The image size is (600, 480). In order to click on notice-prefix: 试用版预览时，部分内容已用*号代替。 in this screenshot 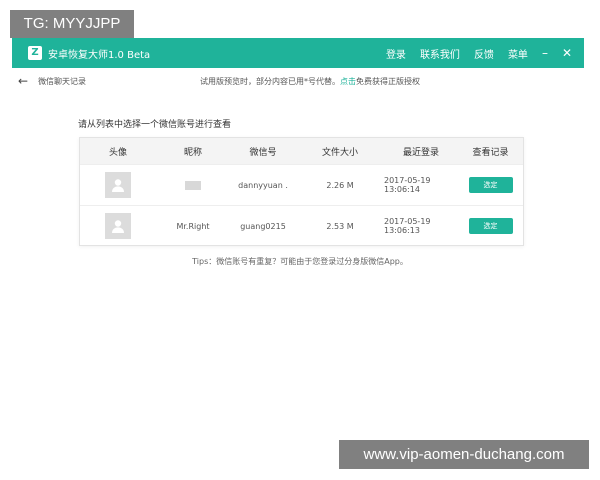, I will do `click(270, 81)`.